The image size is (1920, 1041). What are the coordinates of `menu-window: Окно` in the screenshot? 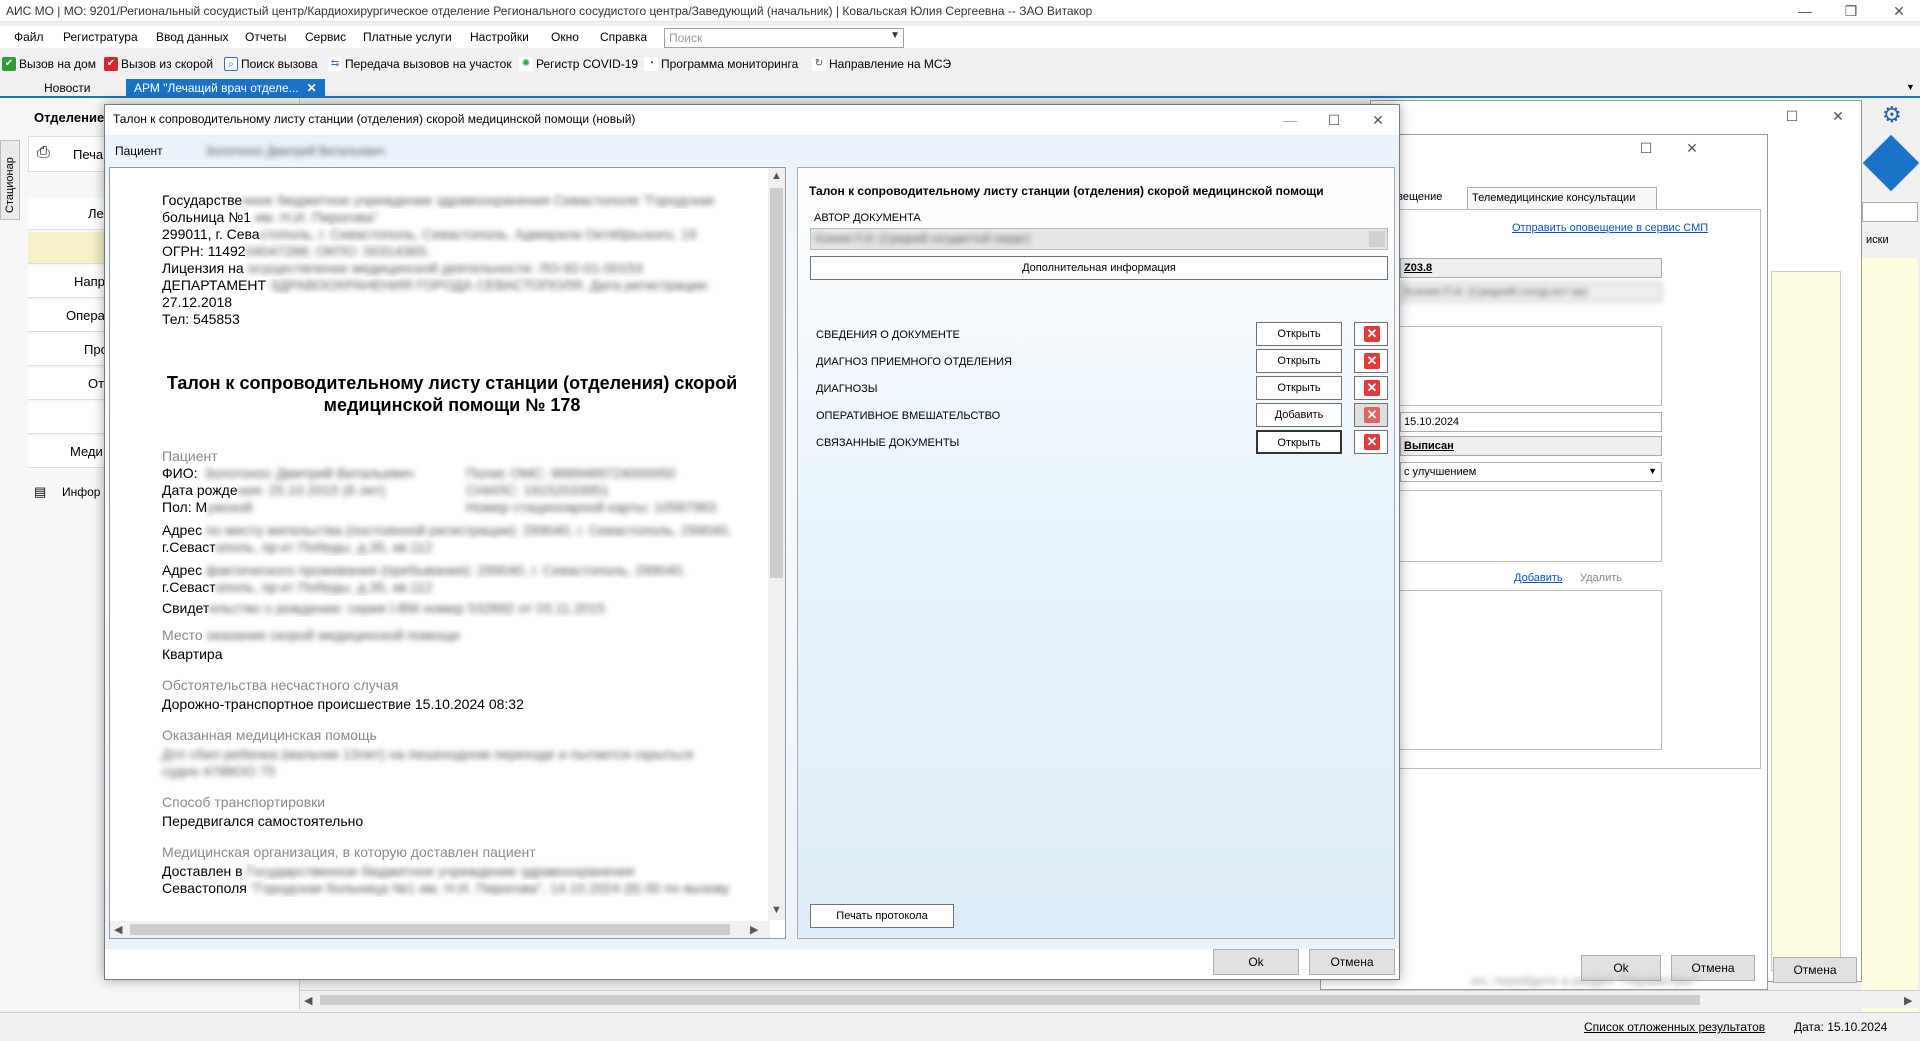 It's located at (565, 37).